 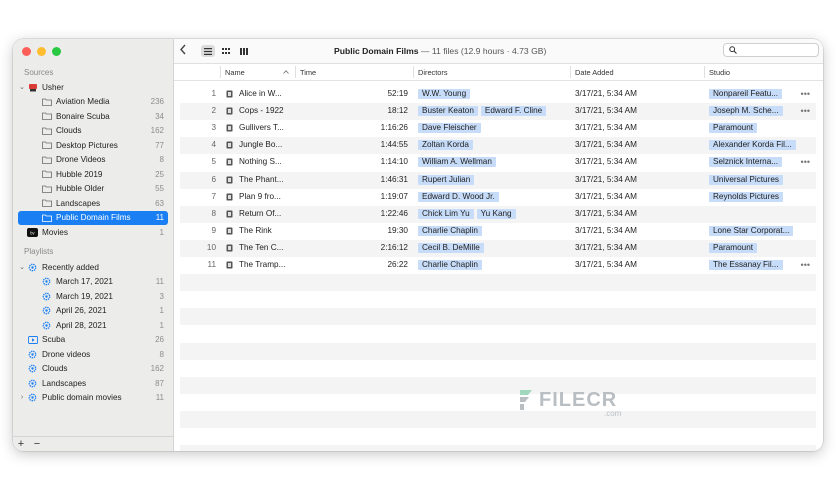 I want to click on sidebar-item-public-domain-movies: › Public domain movies 11, so click(x=93, y=398).